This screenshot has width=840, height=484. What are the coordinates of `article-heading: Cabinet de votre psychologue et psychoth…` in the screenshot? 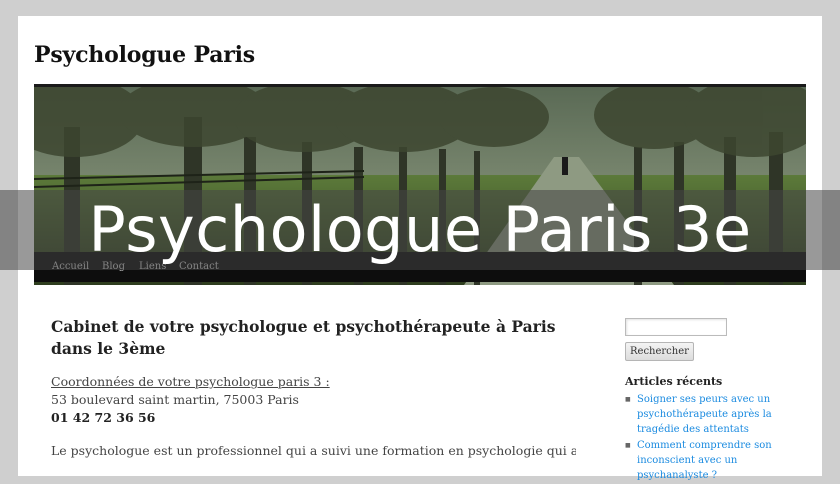 It's located at (303, 337).